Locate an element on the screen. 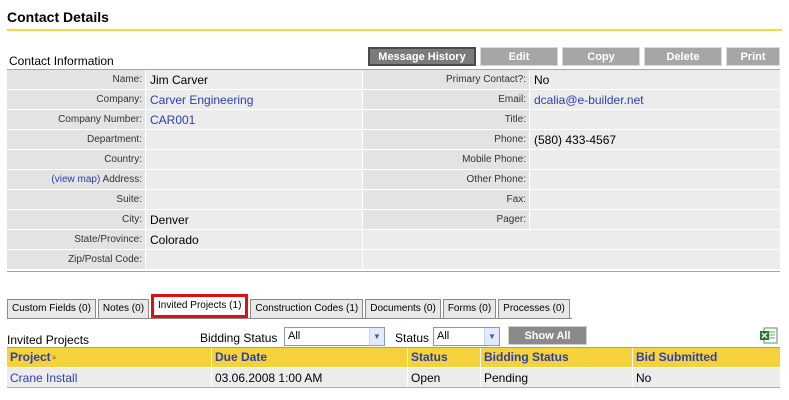  info-row: Company Number: CAR001 Title: is located at coordinates (393, 120).